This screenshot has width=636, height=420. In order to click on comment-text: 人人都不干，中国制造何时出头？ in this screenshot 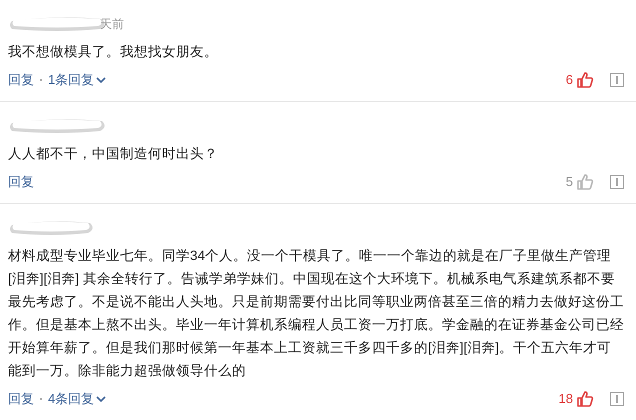, I will do `click(113, 154)`.